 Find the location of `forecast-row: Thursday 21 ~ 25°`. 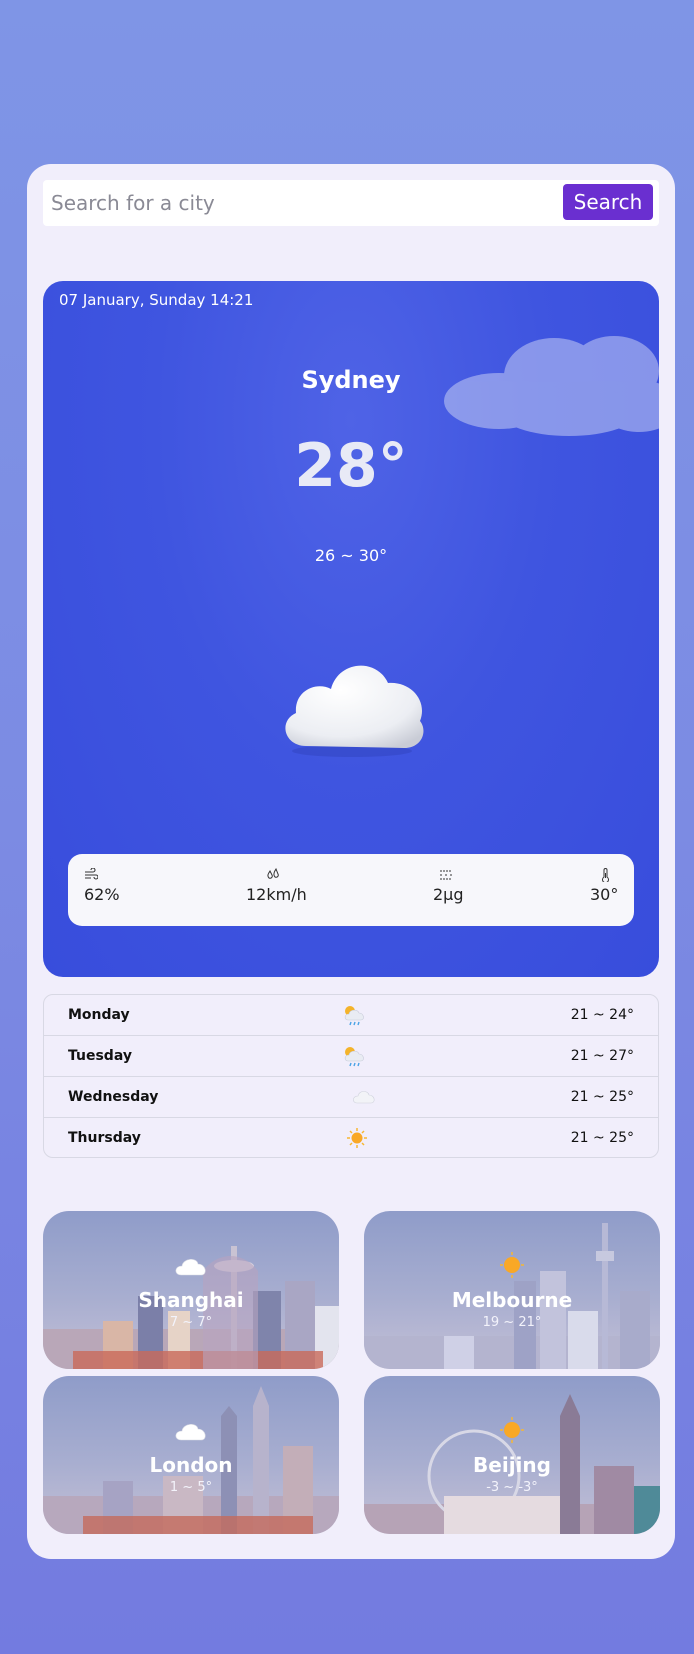

forecast-row: Thursday 21 ~ 25° is located at coordinates (351, 1137).